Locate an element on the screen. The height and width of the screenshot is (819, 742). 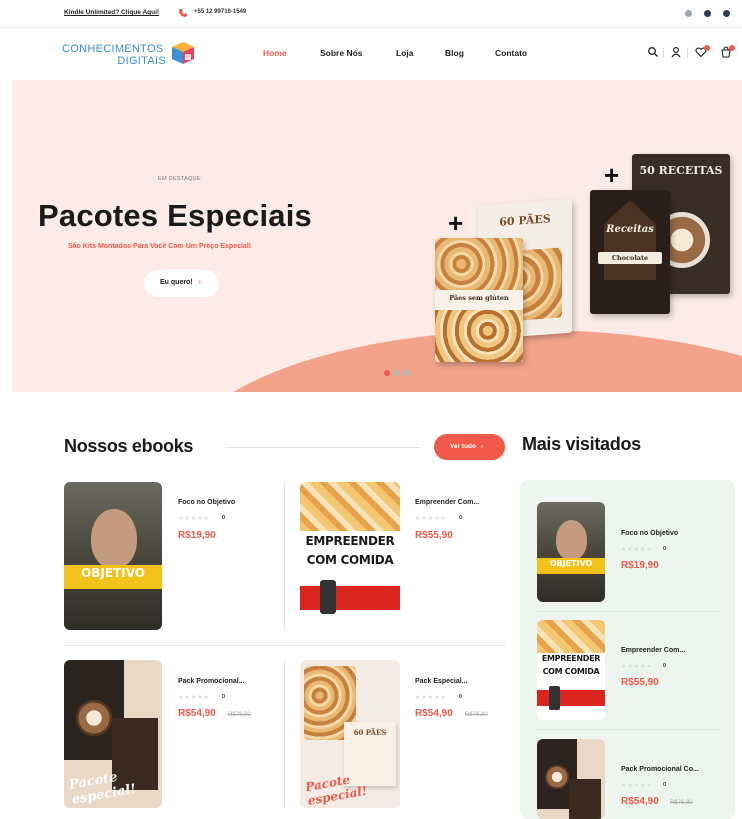
logo-cube-icon is located at coordinates (183, 53).